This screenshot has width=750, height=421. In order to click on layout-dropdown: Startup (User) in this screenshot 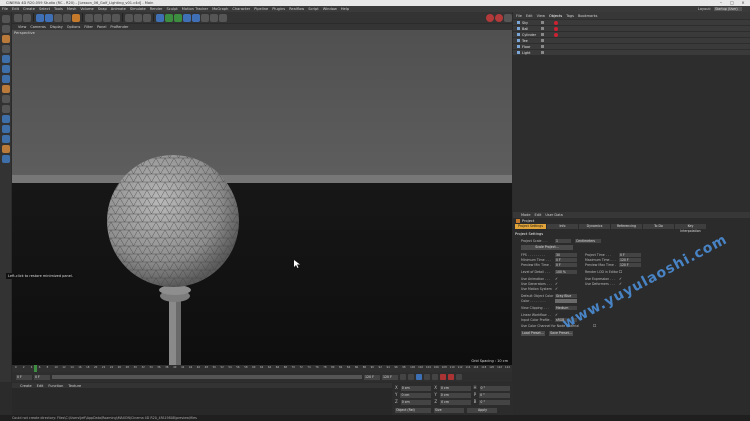, I will do `click(728, 9)`.